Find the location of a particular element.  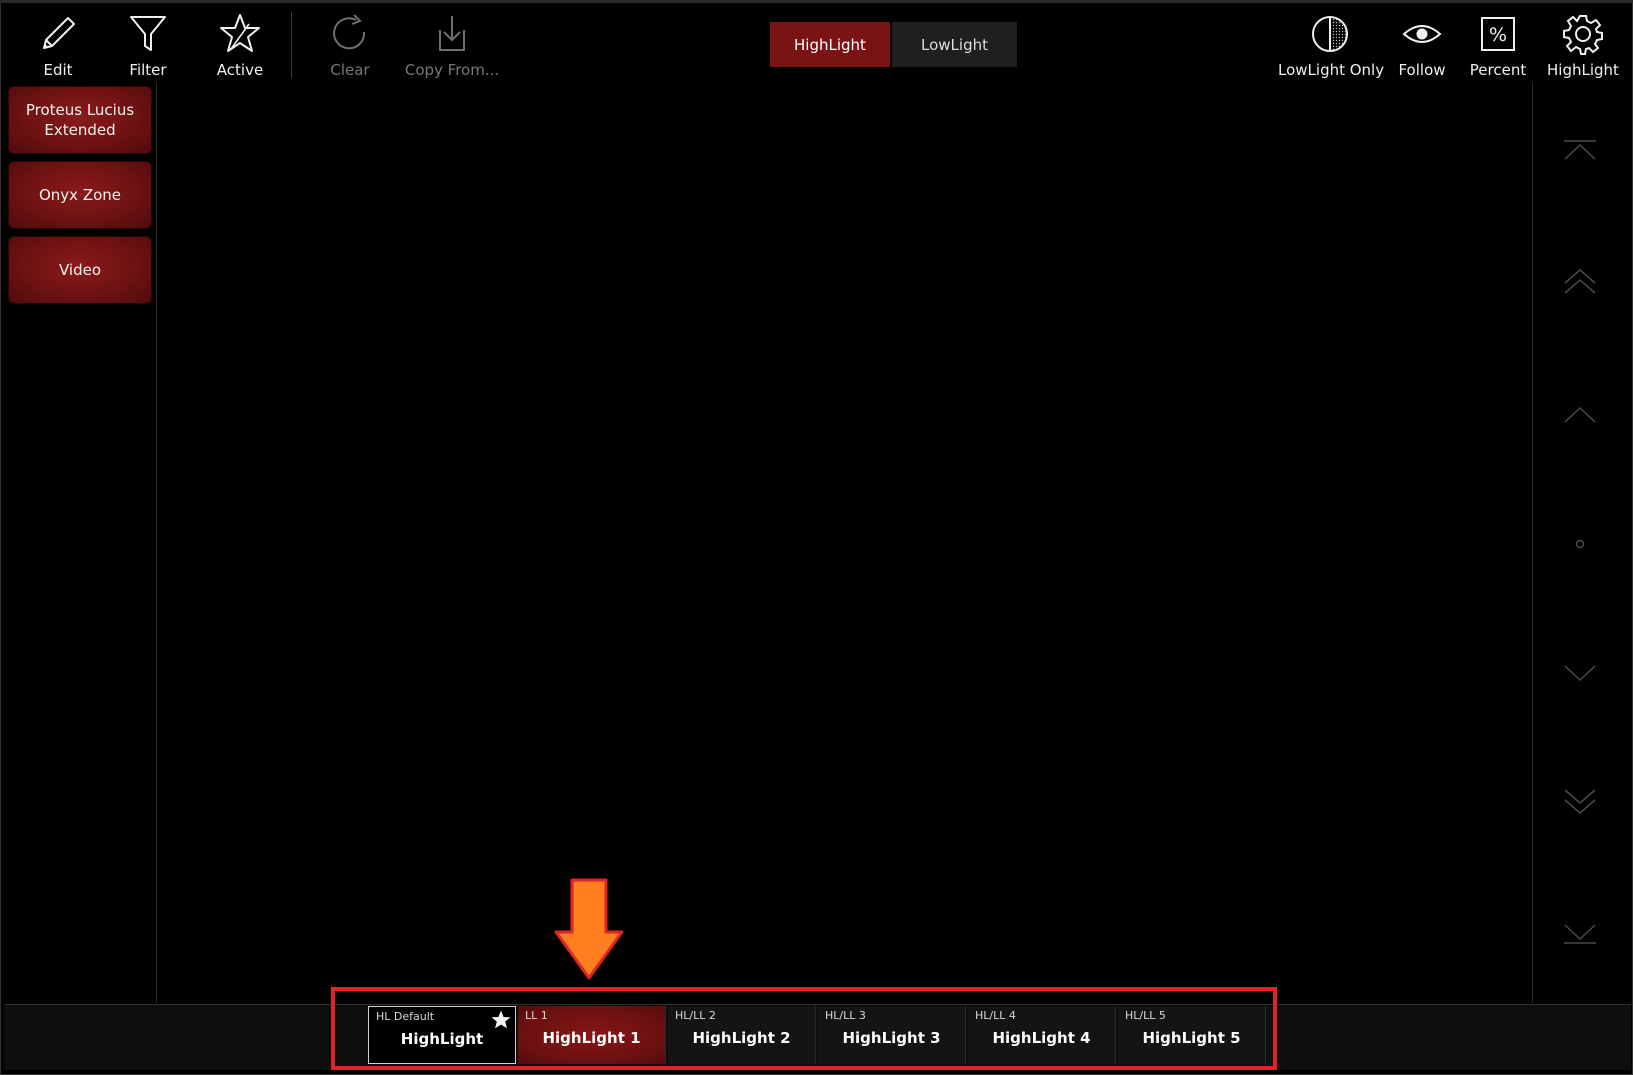

highlight-settings-label: HighLight is located at coordinates (1583, 70).